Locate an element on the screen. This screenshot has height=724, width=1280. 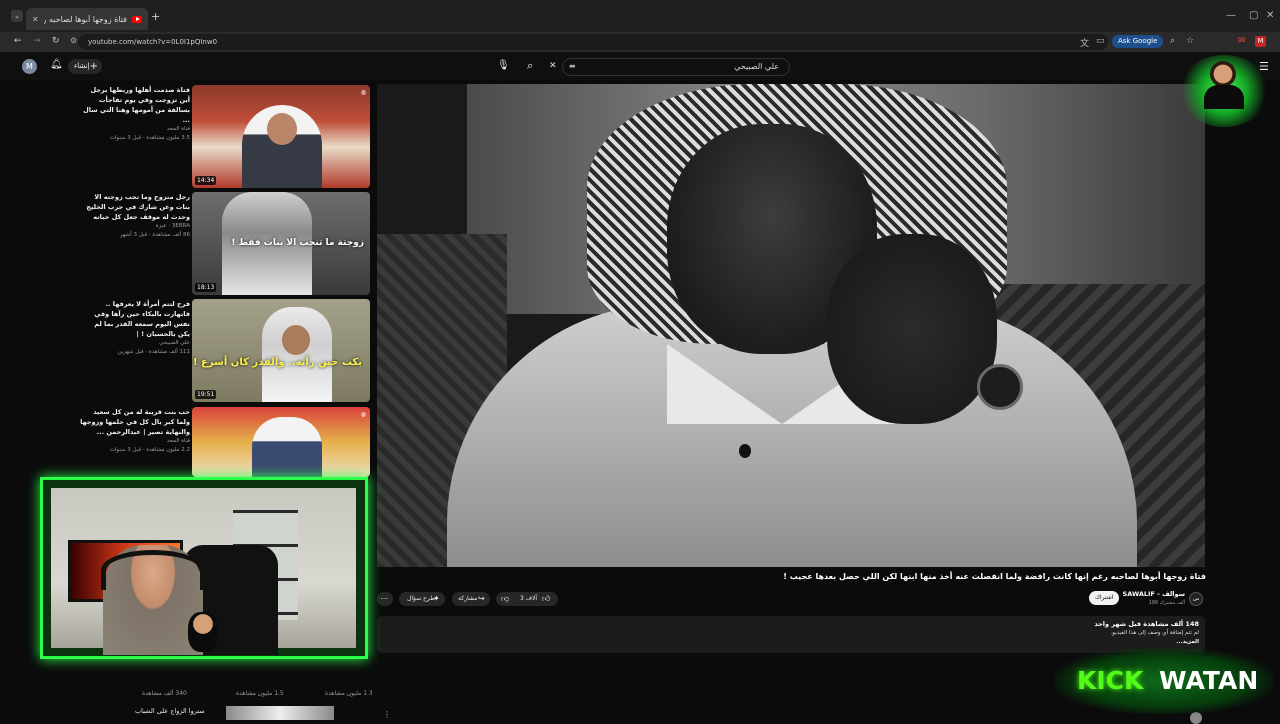
show-more-link: ...المزيد is located at coordinates (1187, 642).